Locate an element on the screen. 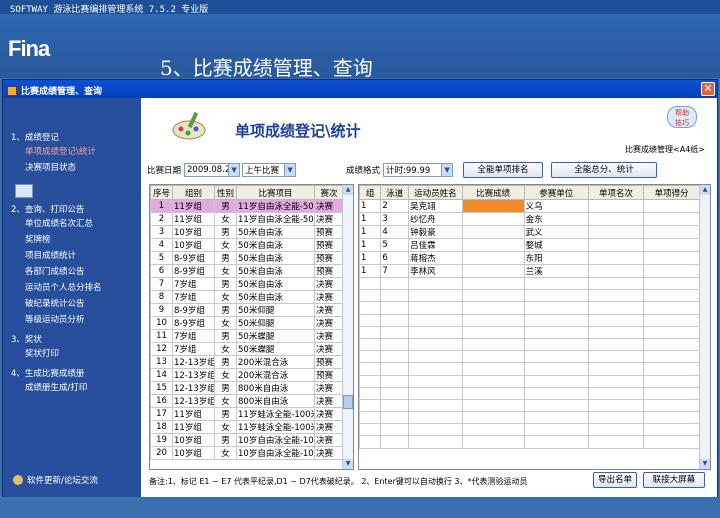 The width and height of the screenshot is (720, 518). column-header: 性别 is located at coordinates (225, 192).